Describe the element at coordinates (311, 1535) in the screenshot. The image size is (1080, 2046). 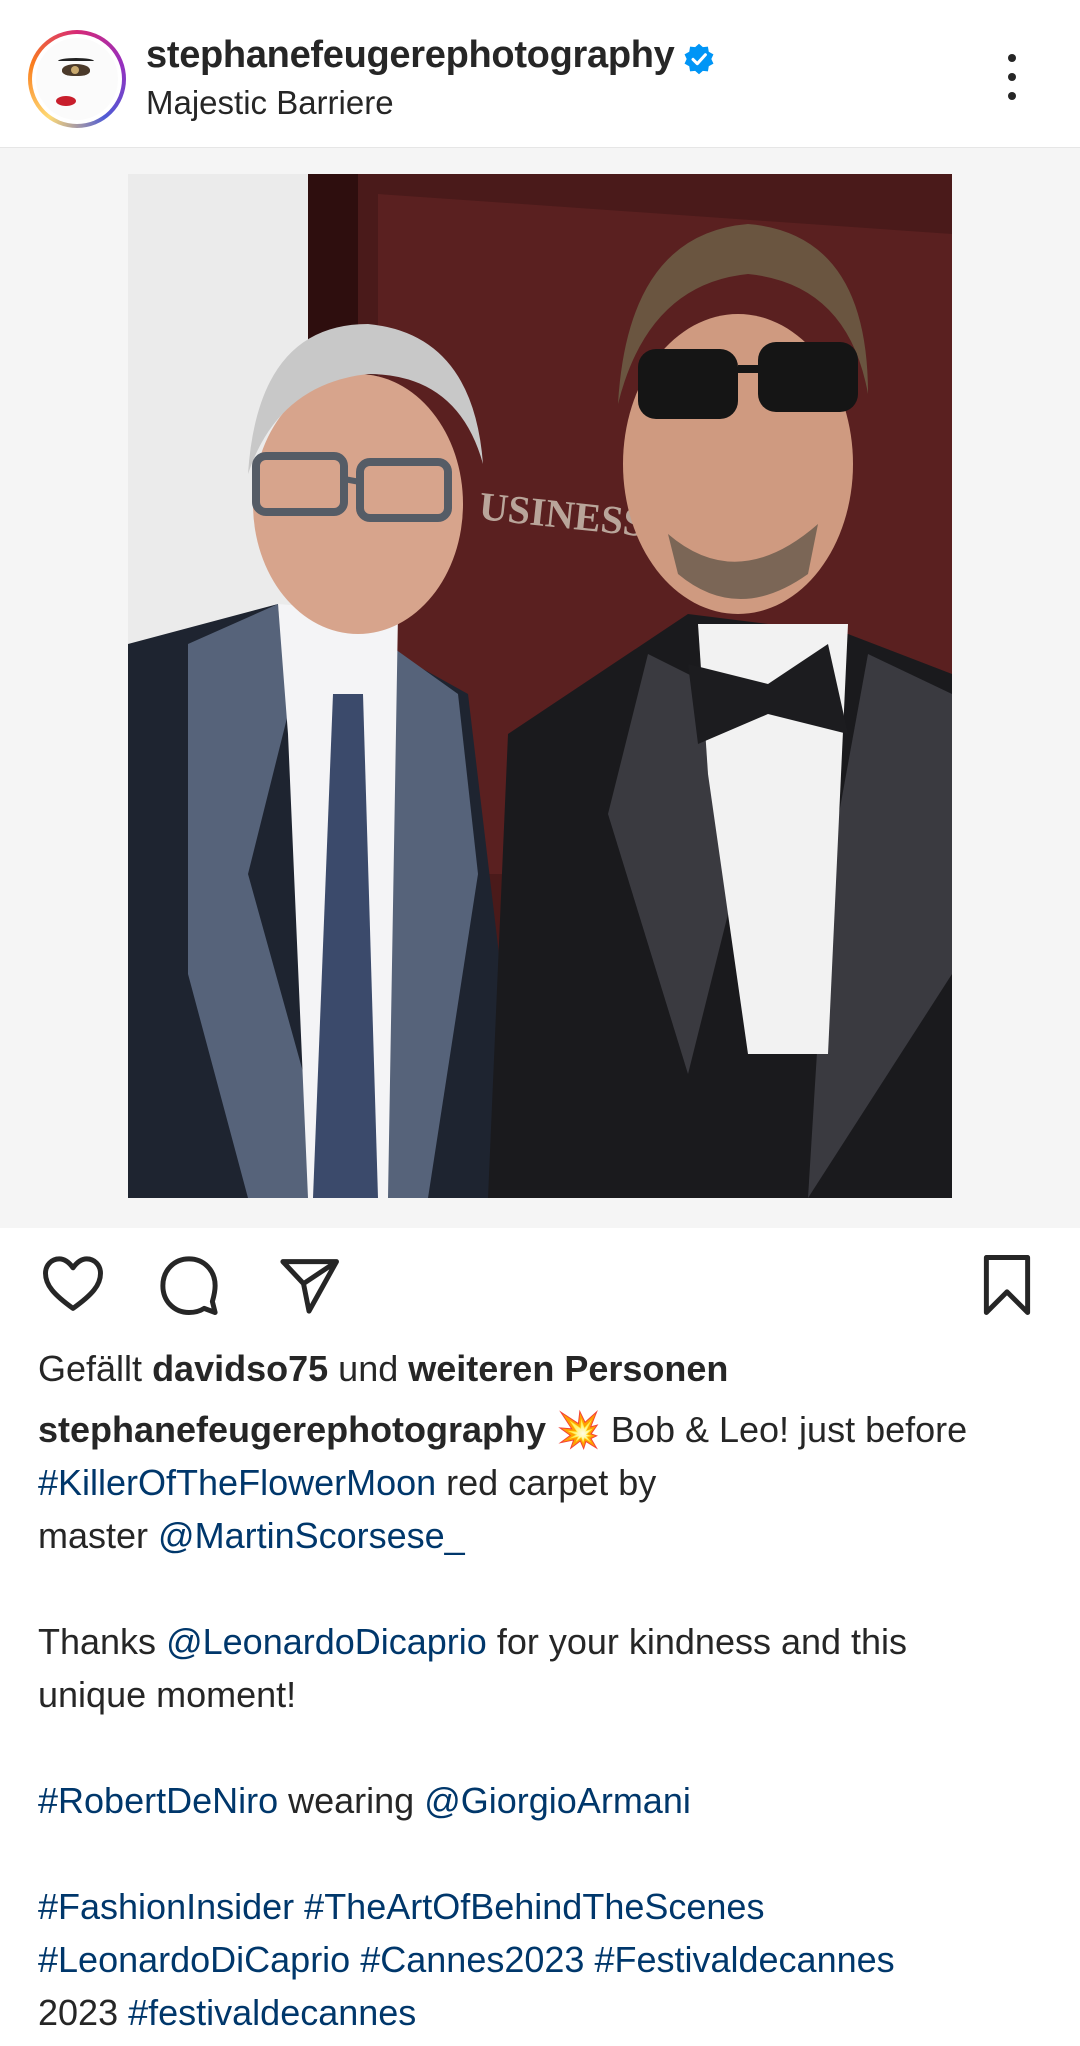
I see `mention-link: @MartinScorsese_` at that location.